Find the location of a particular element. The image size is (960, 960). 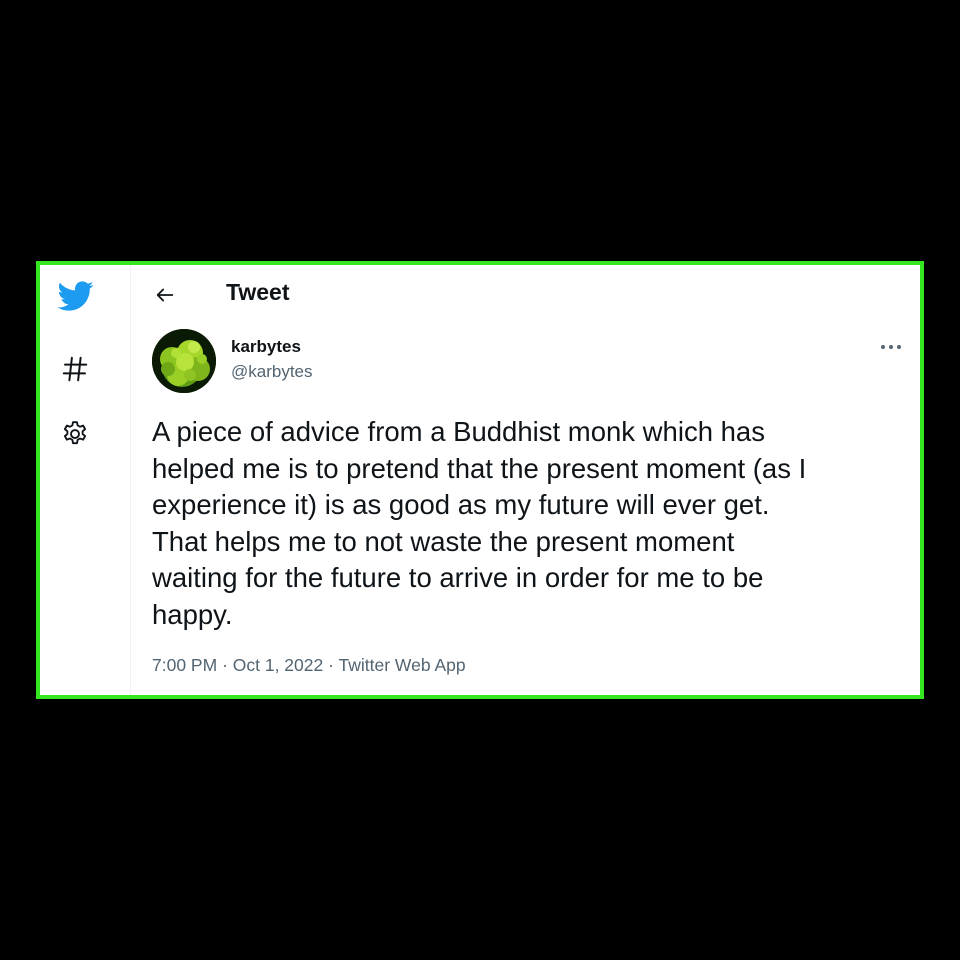

twitter-home-button is located at coordinates (75, 296).